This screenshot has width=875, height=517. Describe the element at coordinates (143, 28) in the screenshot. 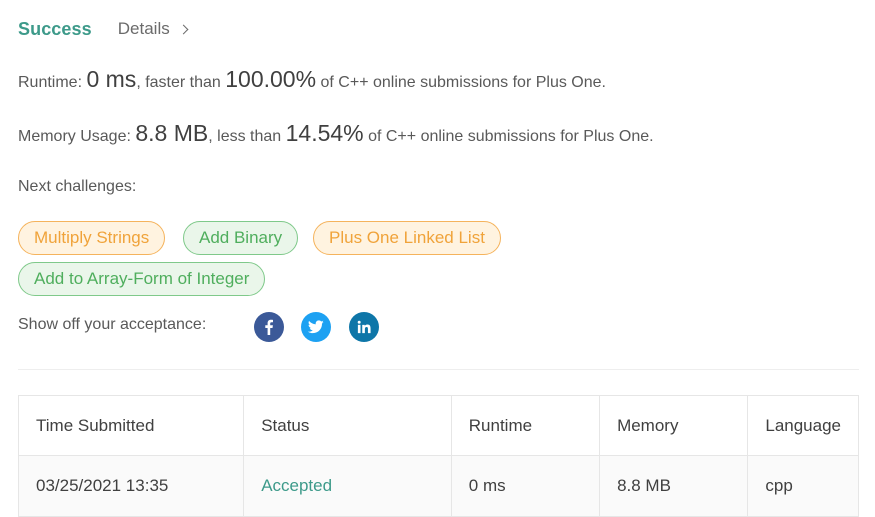

I see `details-link-label: Details` at that location.